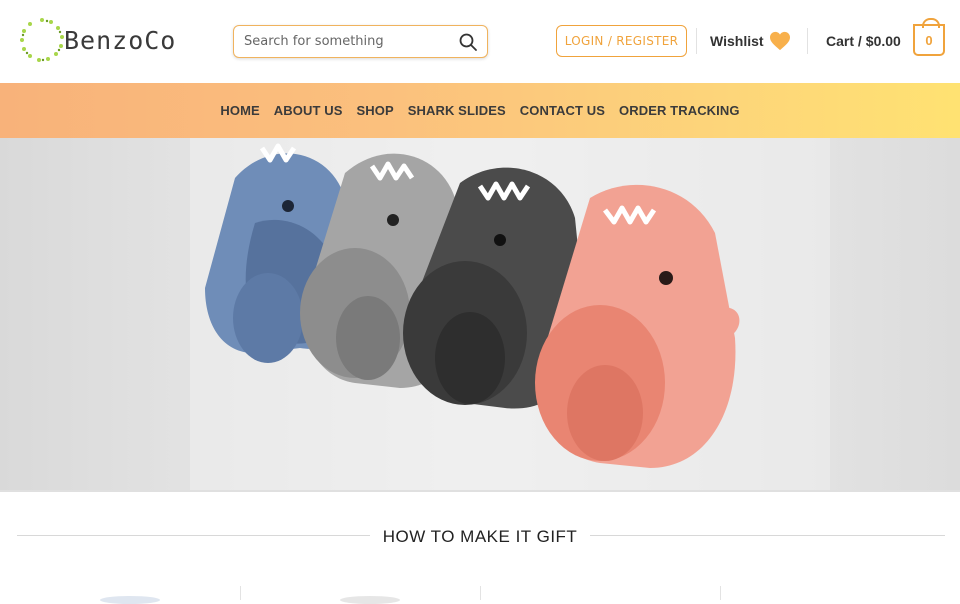 The image size is (960, 604). Describe the element at coordinates (120, 40) in the screenshot. I see `brand-name: BenzoCo` at that location.